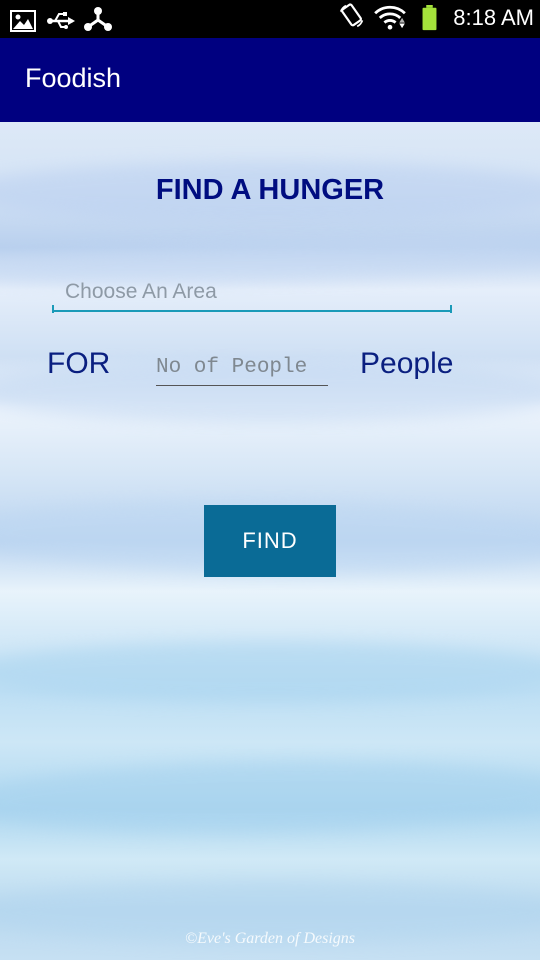 Image resolution: width=540 pixels, height=960 pixels. What do you see at coordinates (270, 190) in the screenshot?
I see `page-heading: FIND A HUNGER` at bounding box center [270, 190].